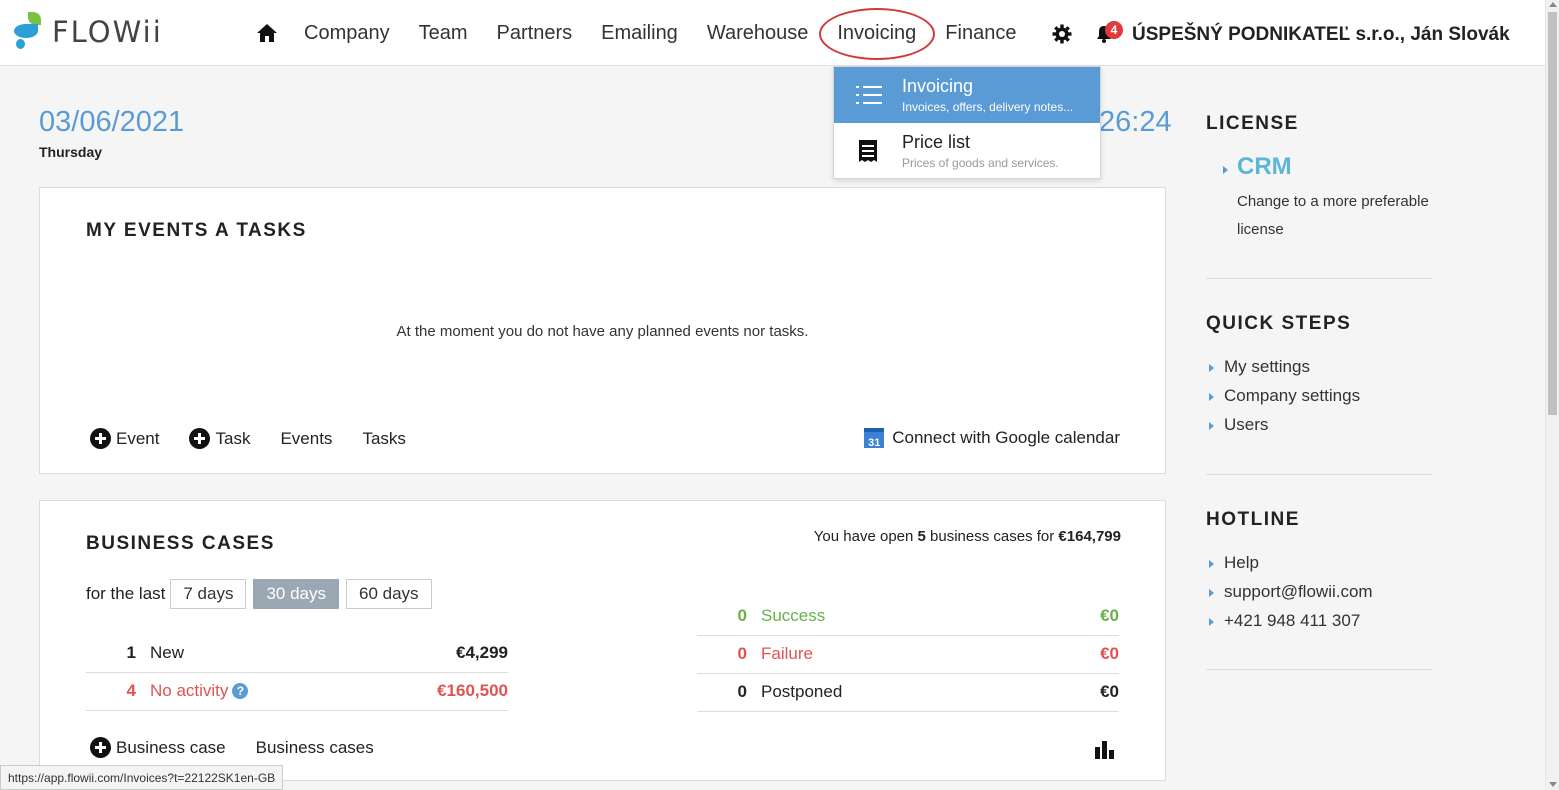 This screenshot has width=1559, height=790. What do you see at coordinates (1291, 592) in the screenshot?
I see `hotline-email-link: support@flowii.com` at bounding box center [1291, 592].